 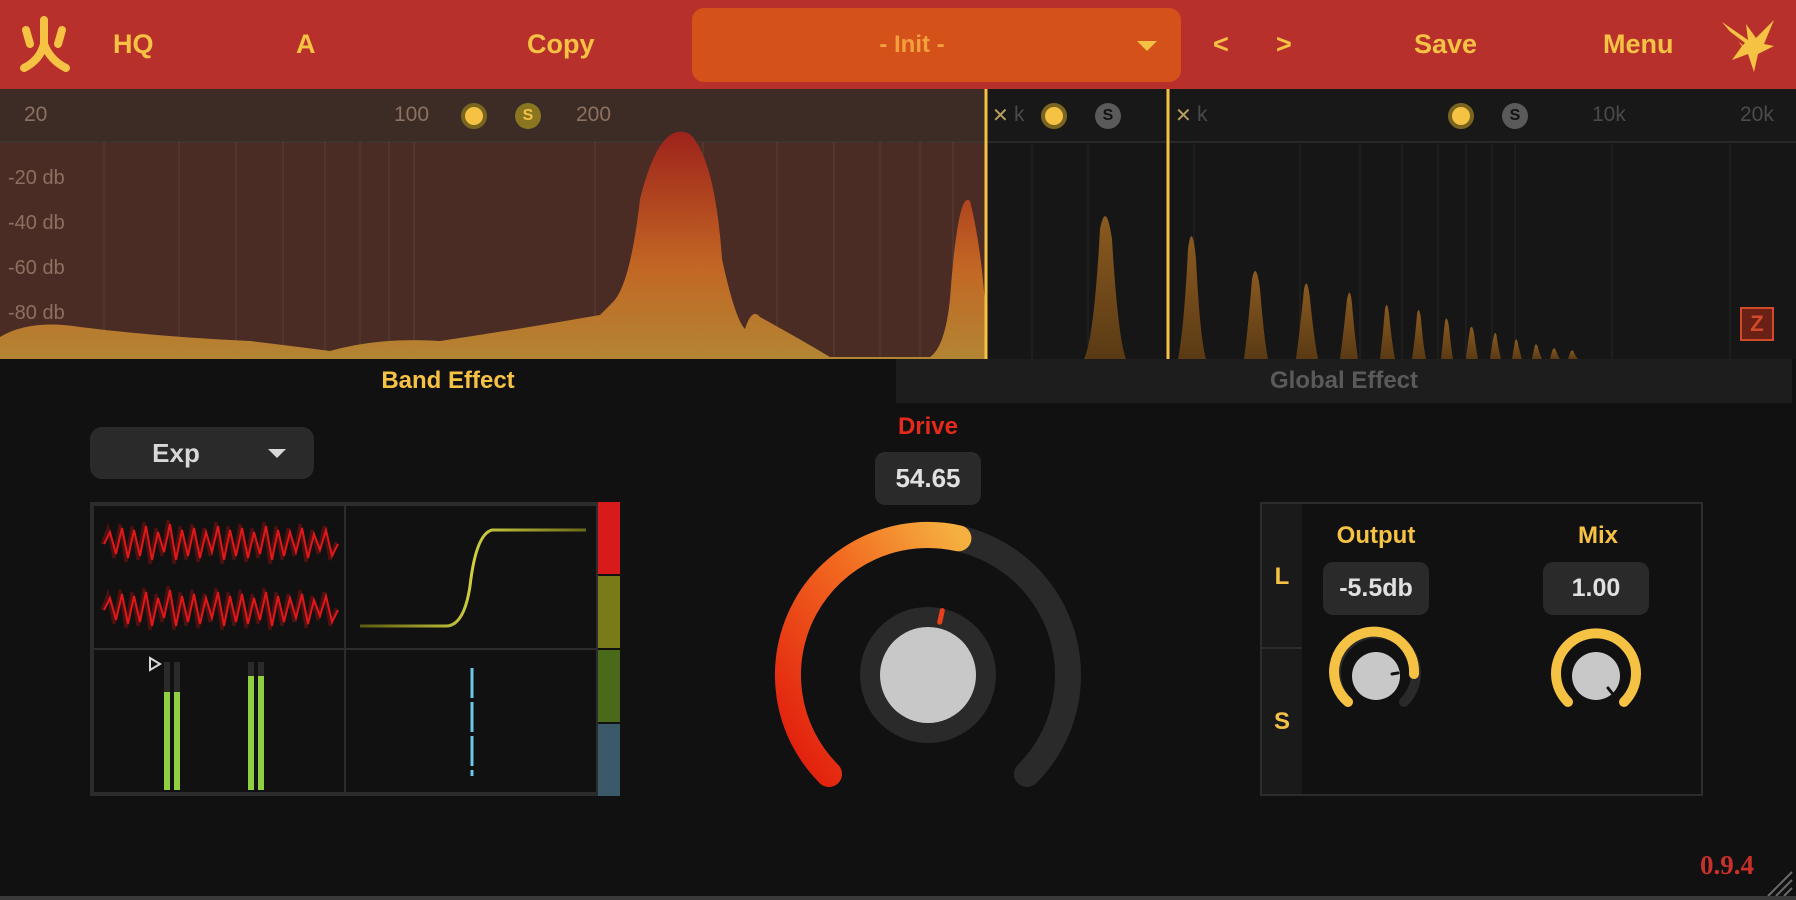 I want to click on stereo-scope-graphic, so click(x=472, y=722).